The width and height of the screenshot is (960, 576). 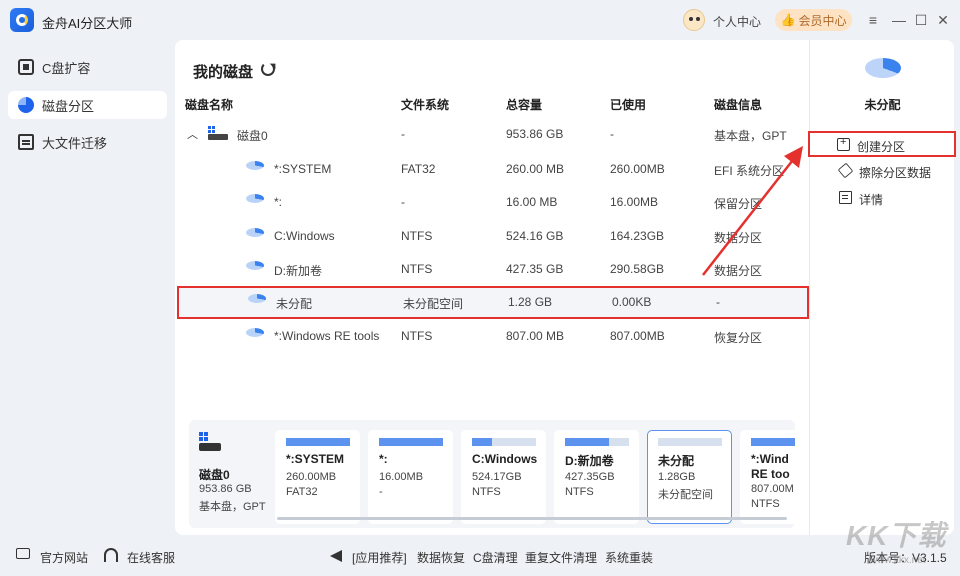 I want to click on app-recommend-label: [应用推荐], so click(x=379, y=558).